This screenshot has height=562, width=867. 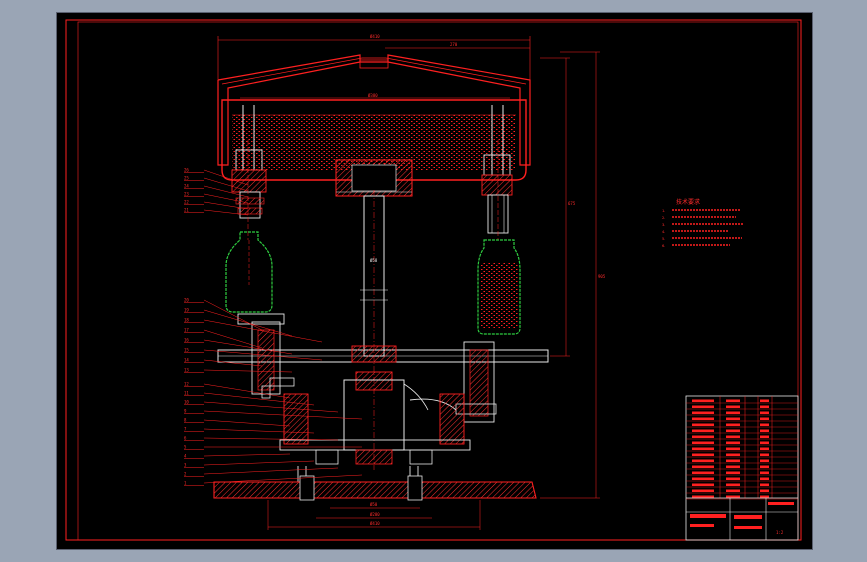 What do you see at coordinates (373, 95) in the screenshot?
I see `dim-tank-width: Ø380` at bounding box center [373, 95].